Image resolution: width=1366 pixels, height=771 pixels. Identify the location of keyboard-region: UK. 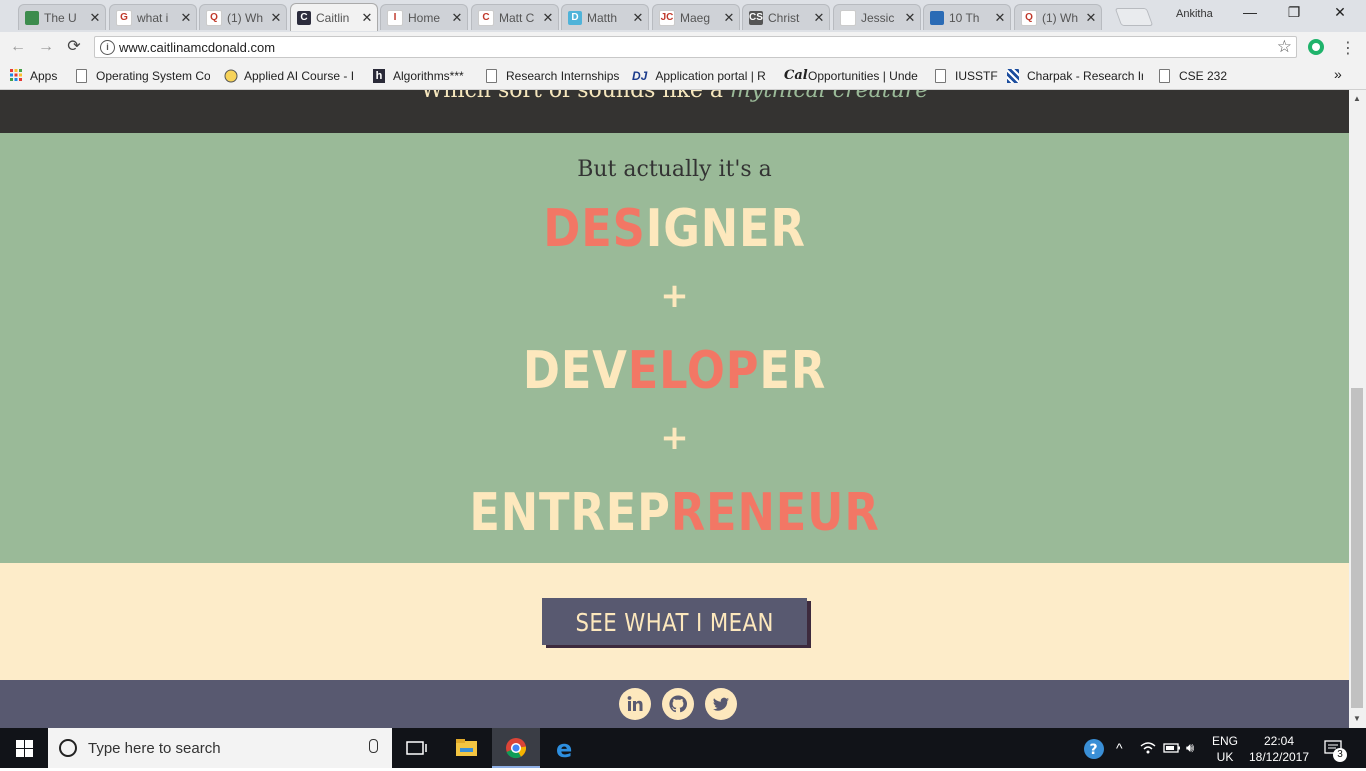
(1225, 757).